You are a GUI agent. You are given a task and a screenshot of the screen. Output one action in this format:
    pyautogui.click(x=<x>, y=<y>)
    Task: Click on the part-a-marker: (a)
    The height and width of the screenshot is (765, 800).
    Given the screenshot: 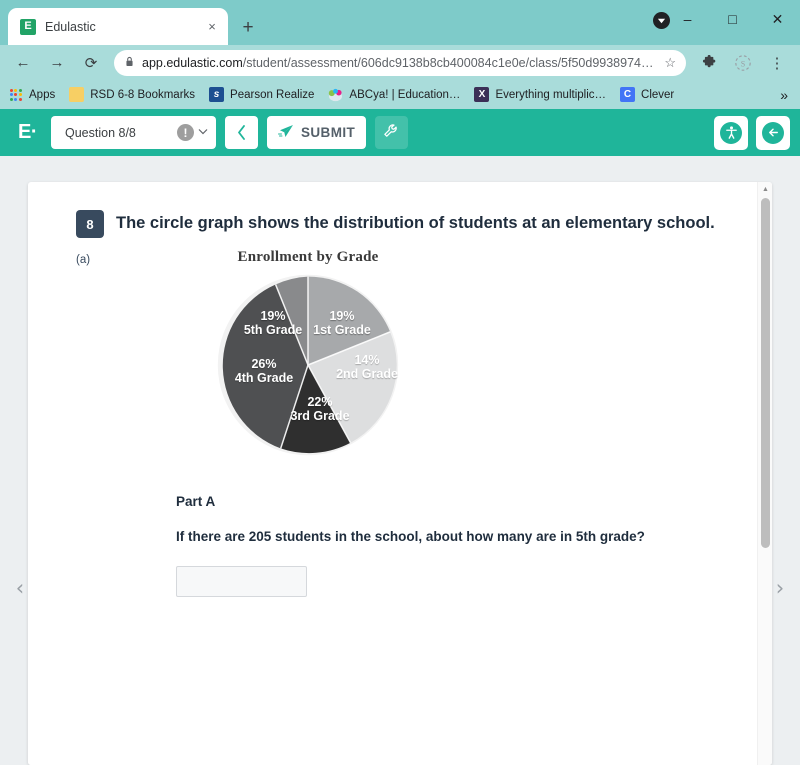 What is the action you would take?
    pyautogui.click(x=83, y=260)
    